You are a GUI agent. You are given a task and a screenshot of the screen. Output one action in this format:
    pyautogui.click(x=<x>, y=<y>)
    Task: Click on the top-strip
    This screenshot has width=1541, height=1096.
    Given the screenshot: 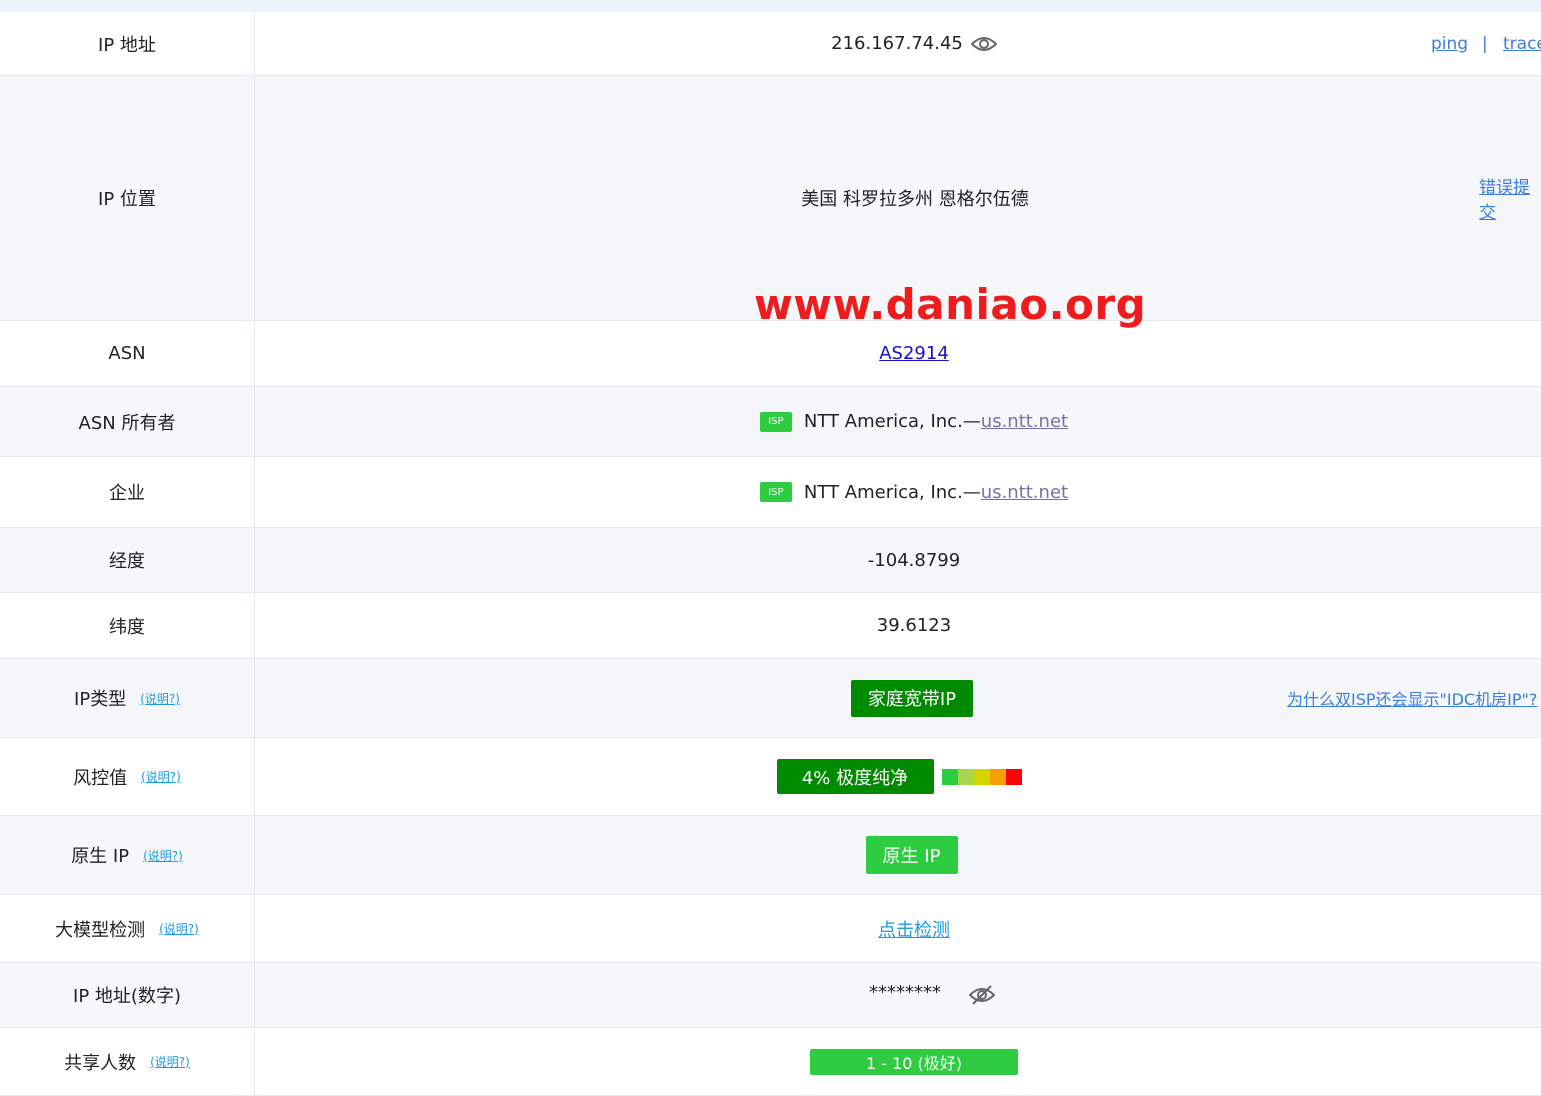 What is the action you would take?
    pyautogui.click(x=770, y=6)
    